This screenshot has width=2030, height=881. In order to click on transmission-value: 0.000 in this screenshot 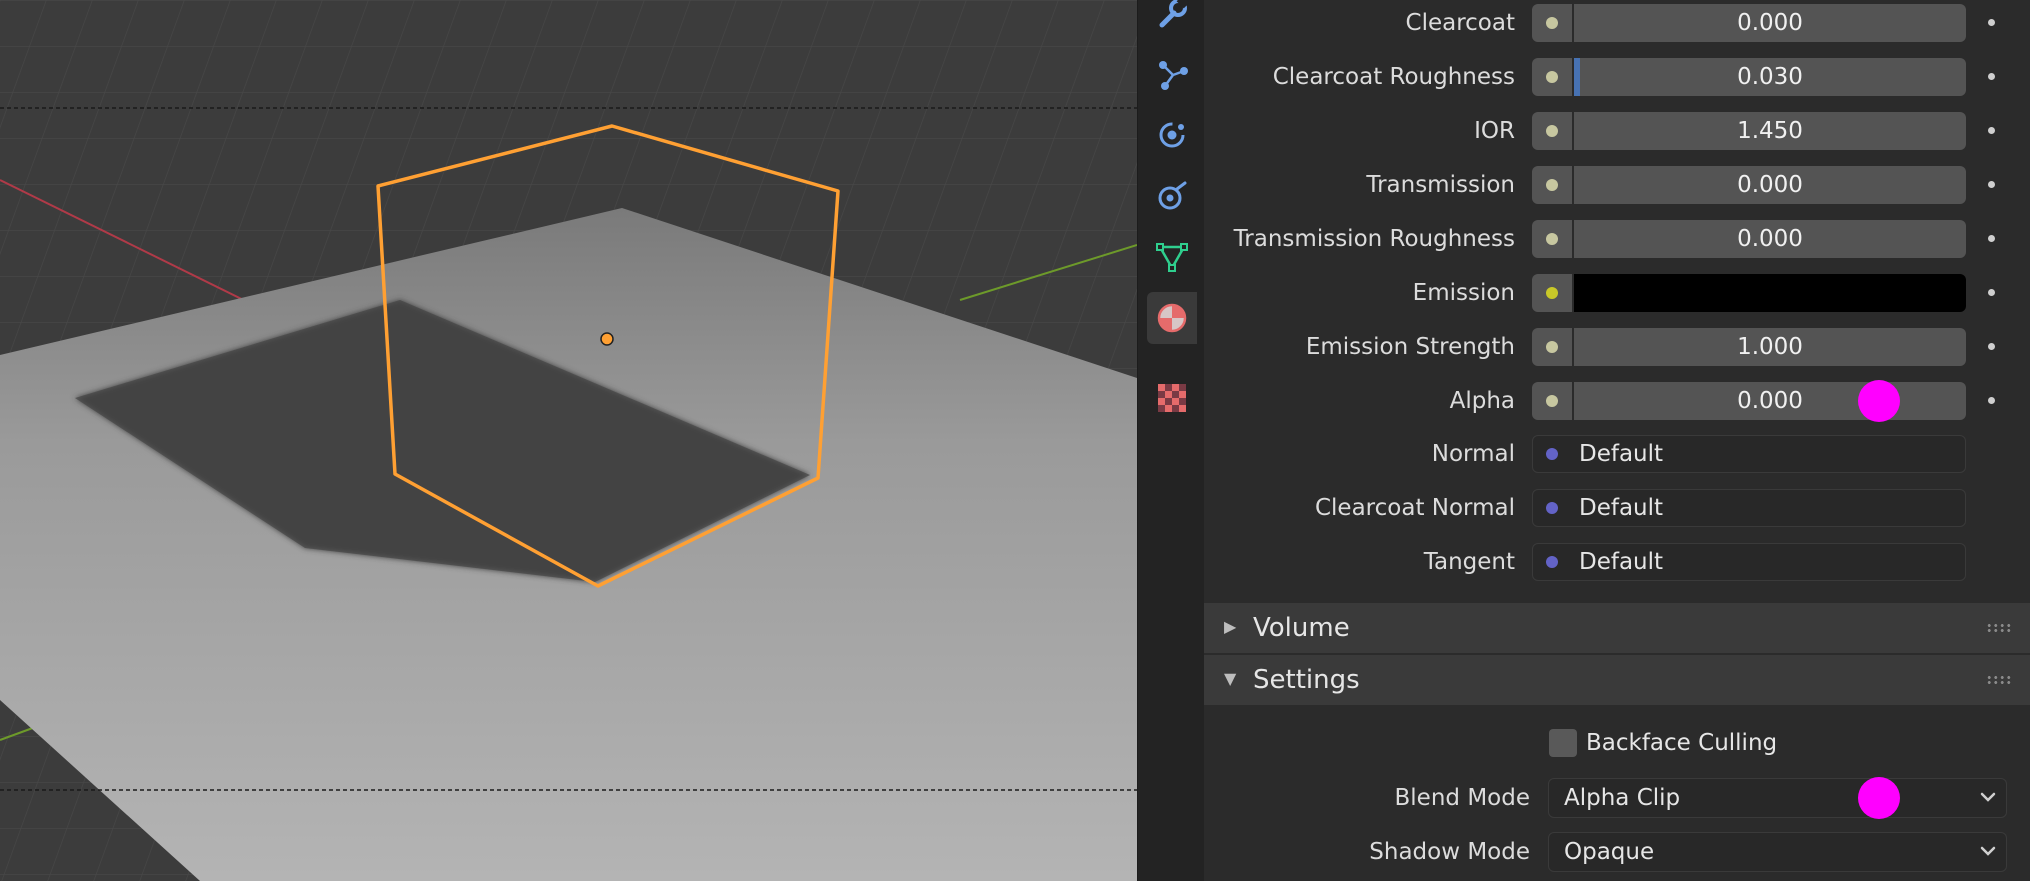, I will do `click(1770, 185)`.